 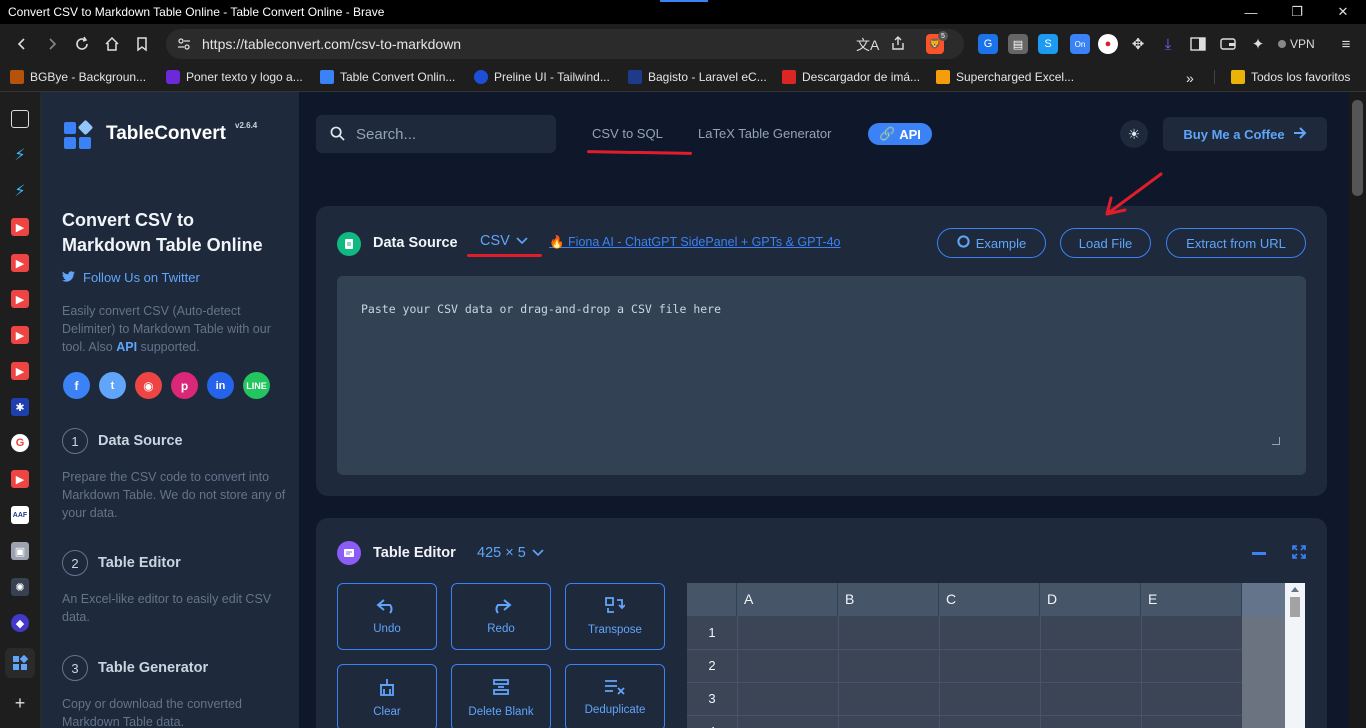 What do you see at coordinates (122, 441) in the screenshot?
I see `step-data-source: 1 Data Source` at bounding box center [122, 441].